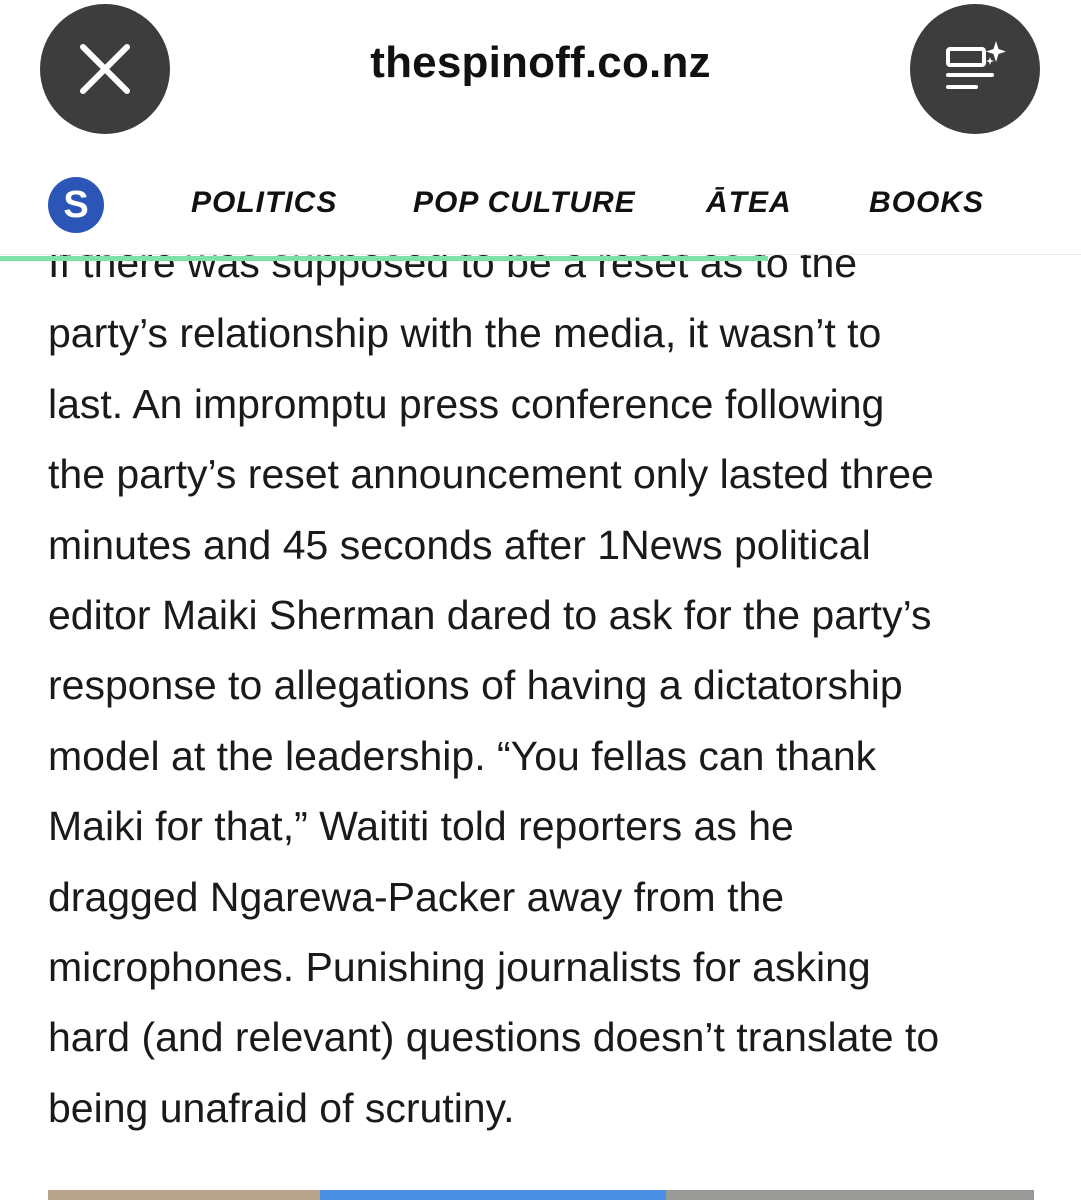 This screenshot has width=1081, height=1200. I want to click on article-image-edge, so click(541, 1195).